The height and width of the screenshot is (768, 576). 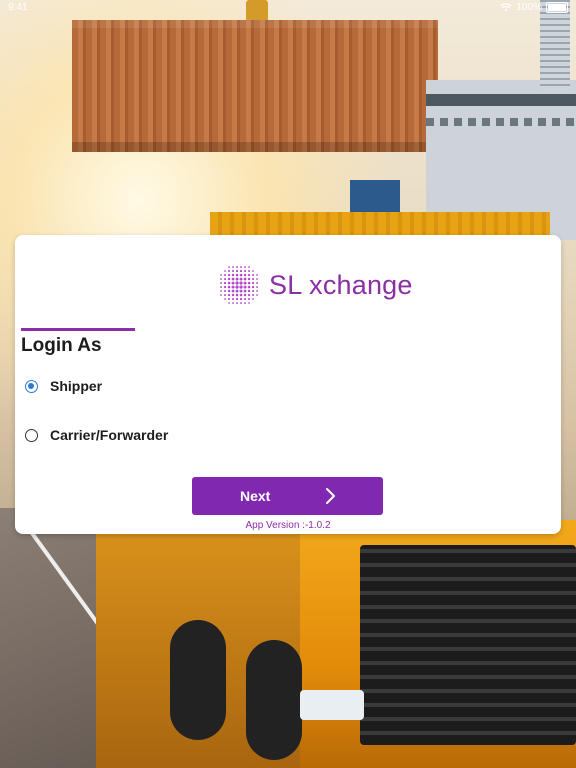 I want to click on app-version: App Version :-1.0.2, so click(x=288, y=525).